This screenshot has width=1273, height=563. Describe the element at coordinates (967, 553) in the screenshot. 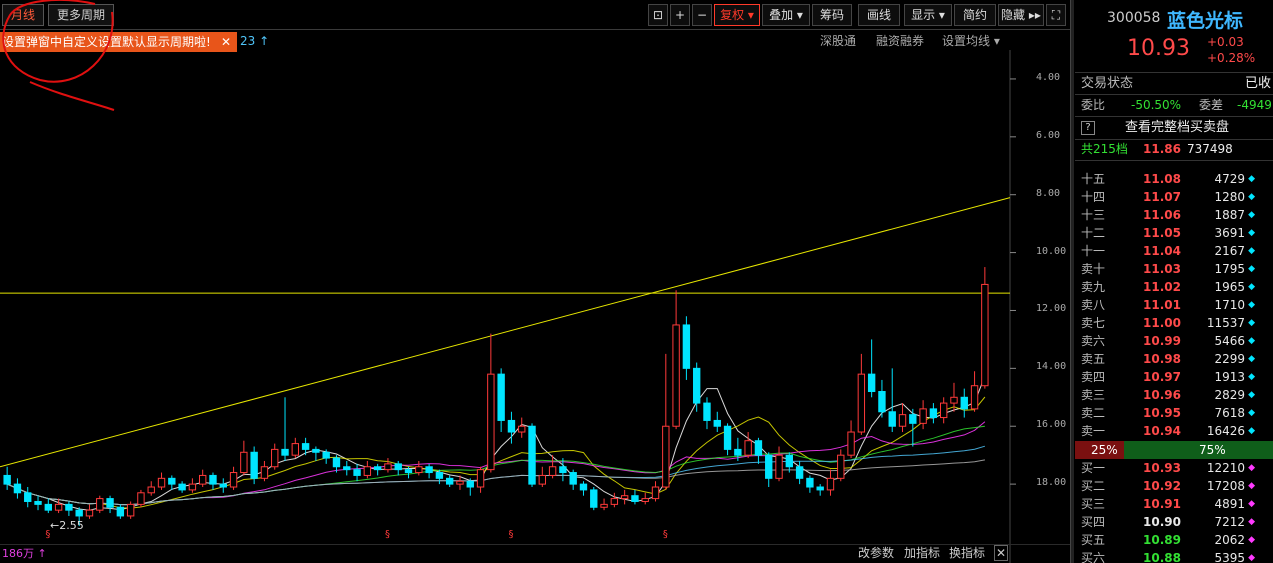

I see `swap-indicator-button: 换指标` at that location.